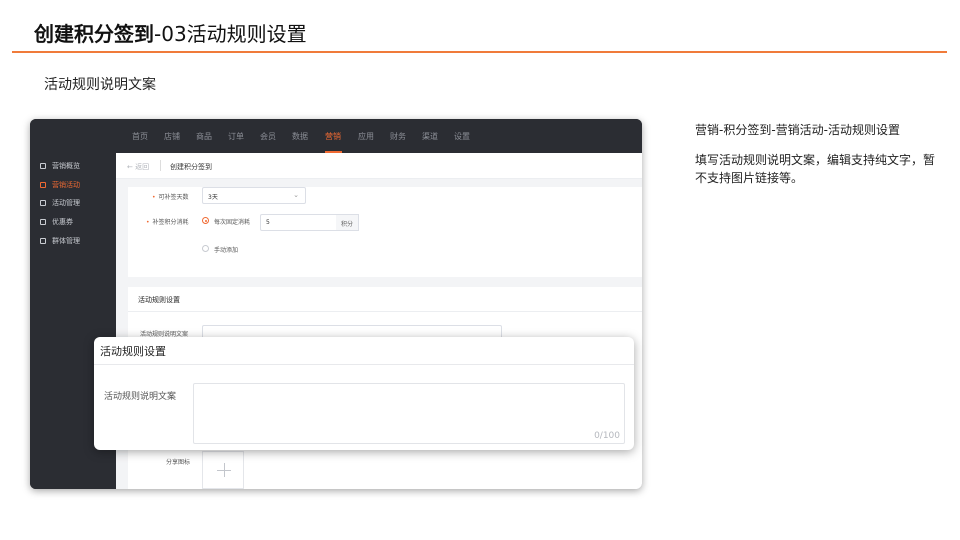 This screenshot has width=960, height=540. Describe the element at coordinates (479, 52) in the screenshot. I see `title-divider` at that location.